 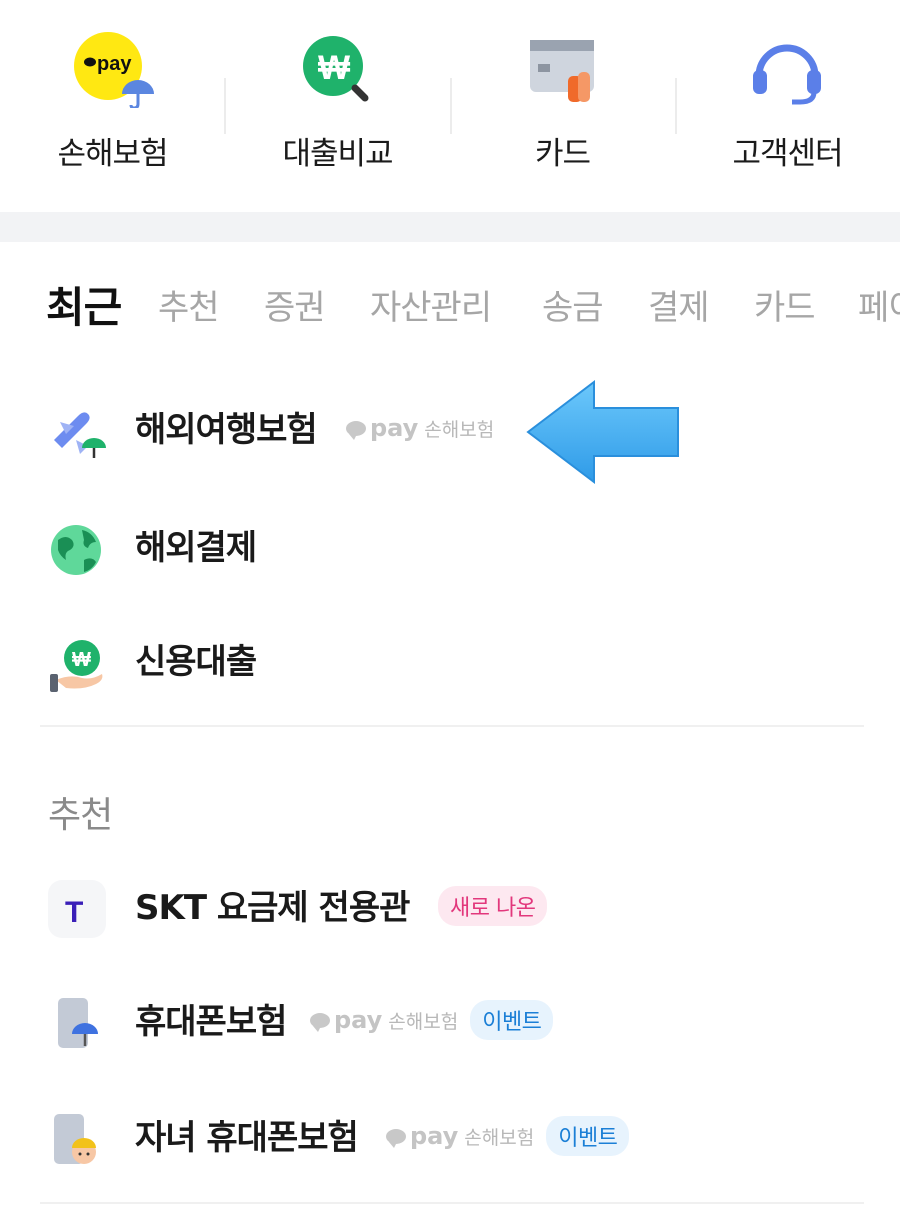 What do you see at coordinates (196, 548) in the screenshot?
I see `item-title: 해외결제` at bounding box center [196, 548].